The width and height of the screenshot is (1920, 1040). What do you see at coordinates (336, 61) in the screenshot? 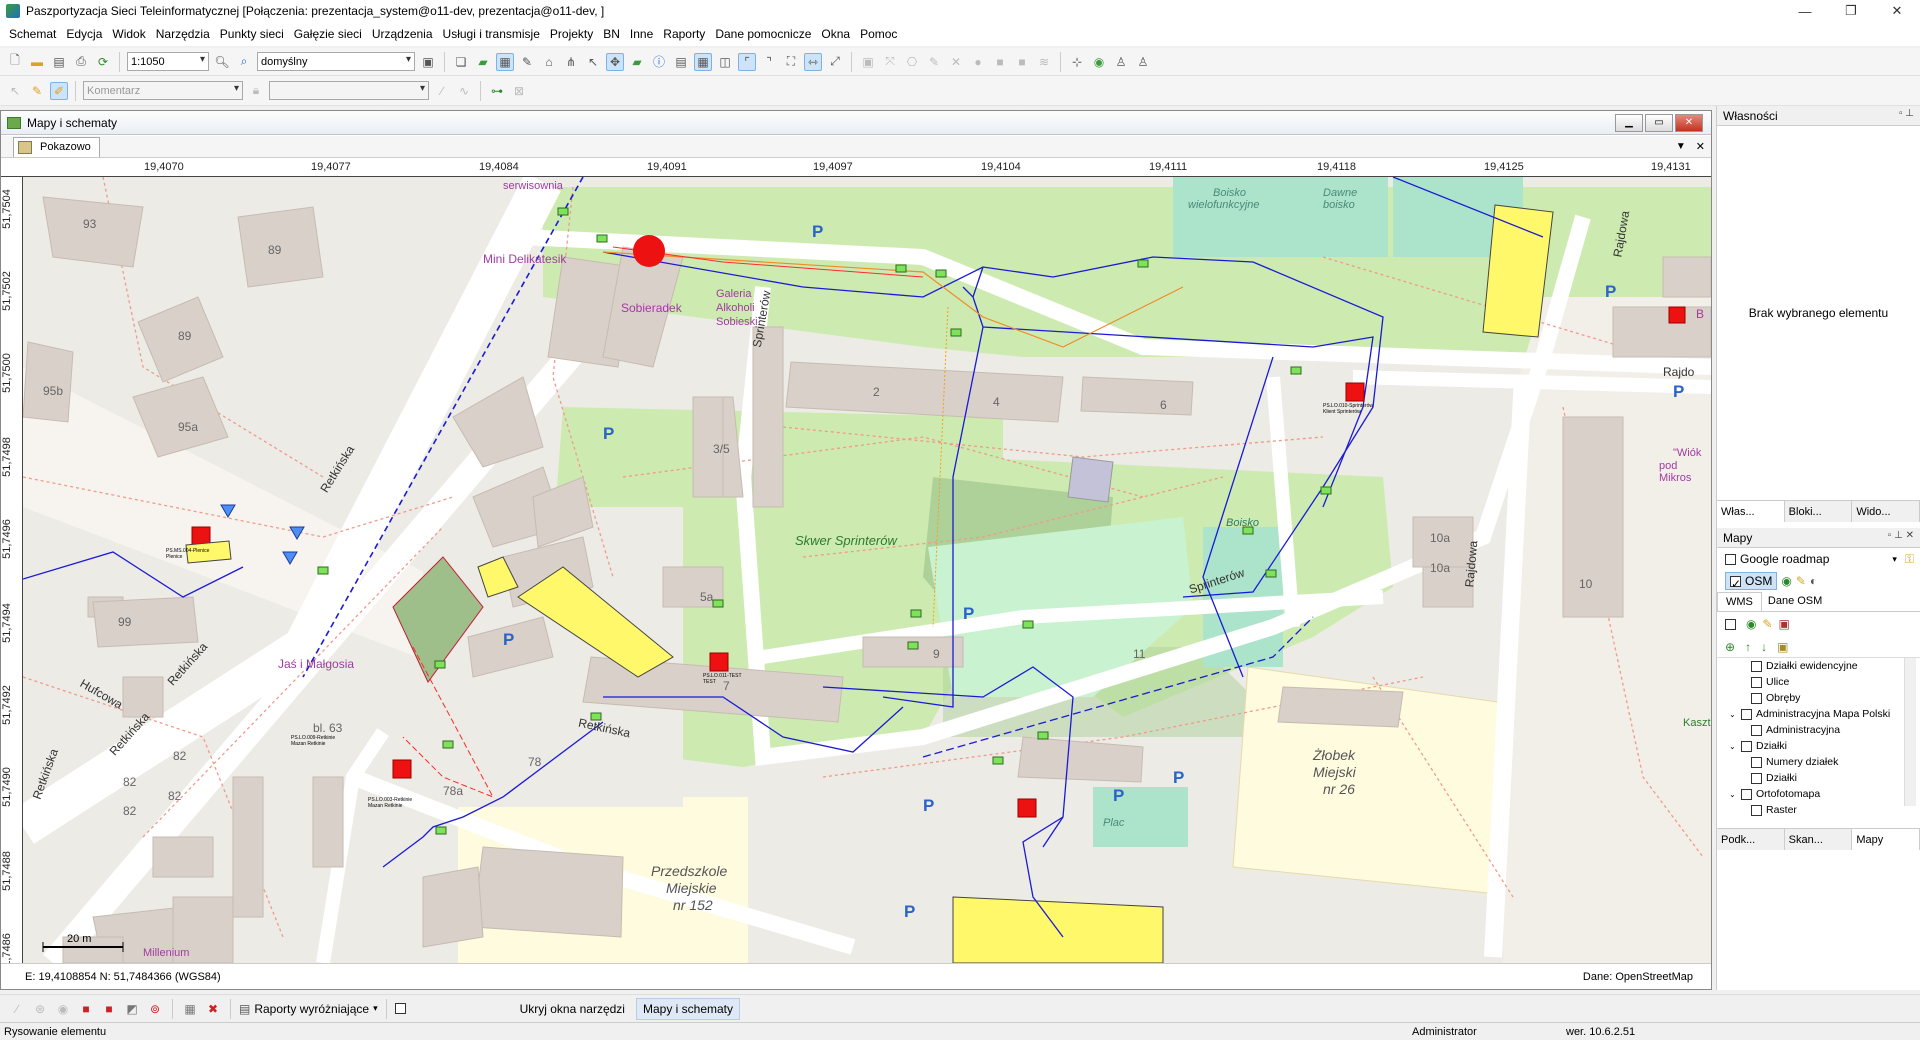
I see `view-select: domyślny` at bounding box center [336, 61].